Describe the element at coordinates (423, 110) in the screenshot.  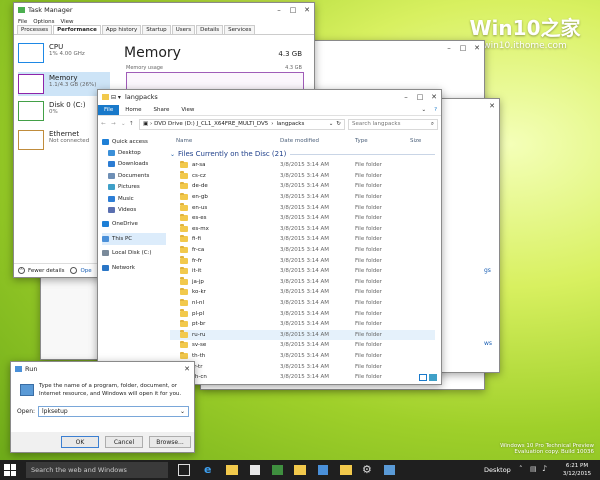
I see `ribbon-expand-icon: ⌄` at that location.